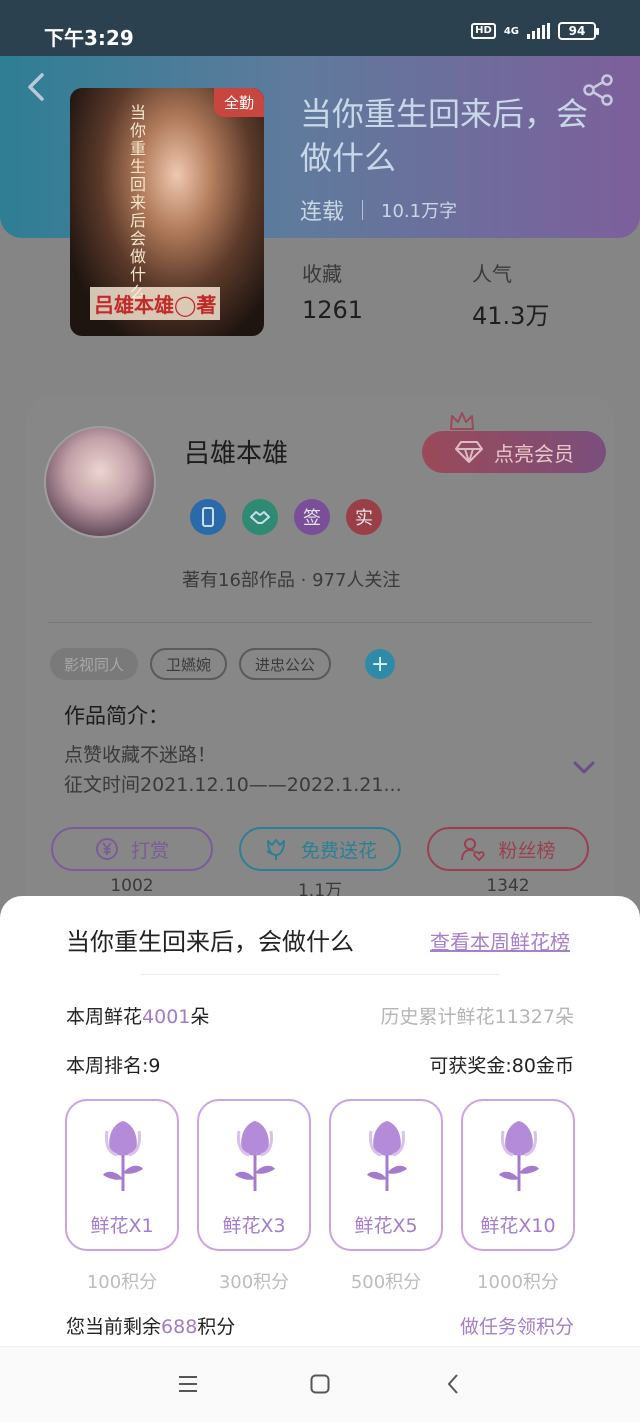 The height and width of the screenshot is (1422, 640). Describe the element at coordinates (260, 517) in the screenshot. I see `handshake-badge-icon` at that location.